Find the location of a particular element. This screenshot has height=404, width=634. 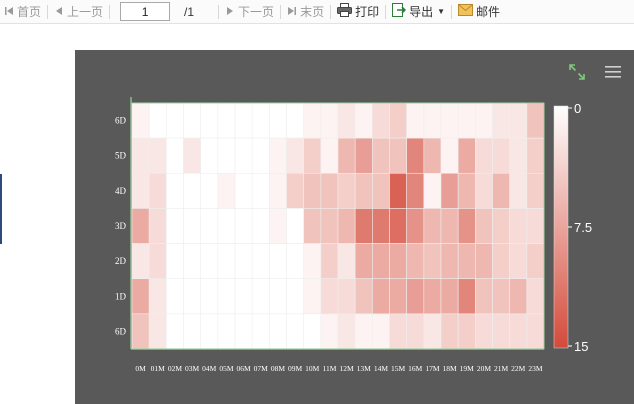

mail-button: 邮件 is located at coordinates (479, 12).